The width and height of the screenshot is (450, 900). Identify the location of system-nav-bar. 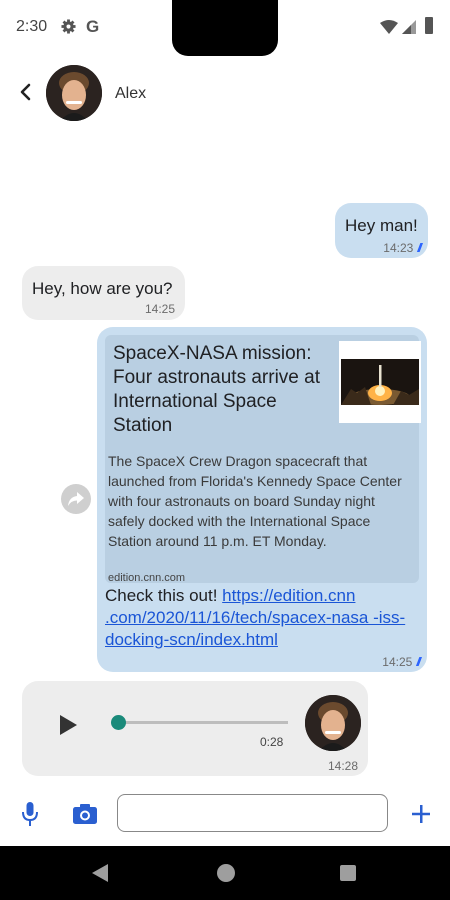
(225, 873).